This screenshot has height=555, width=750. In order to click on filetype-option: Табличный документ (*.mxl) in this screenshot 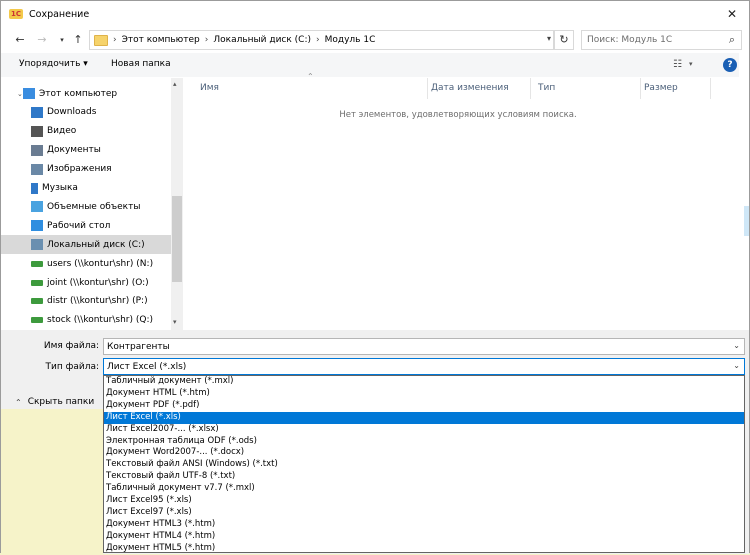, I will do `click(424, 382)`.